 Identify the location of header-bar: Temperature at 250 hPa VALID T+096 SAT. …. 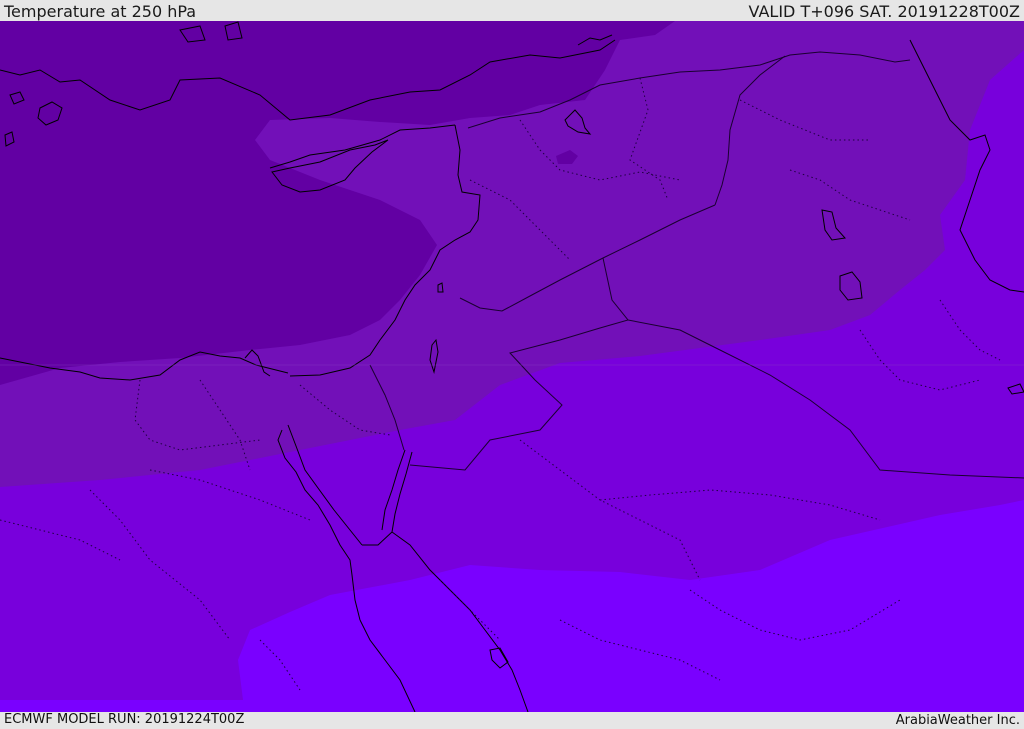
(512, 10).